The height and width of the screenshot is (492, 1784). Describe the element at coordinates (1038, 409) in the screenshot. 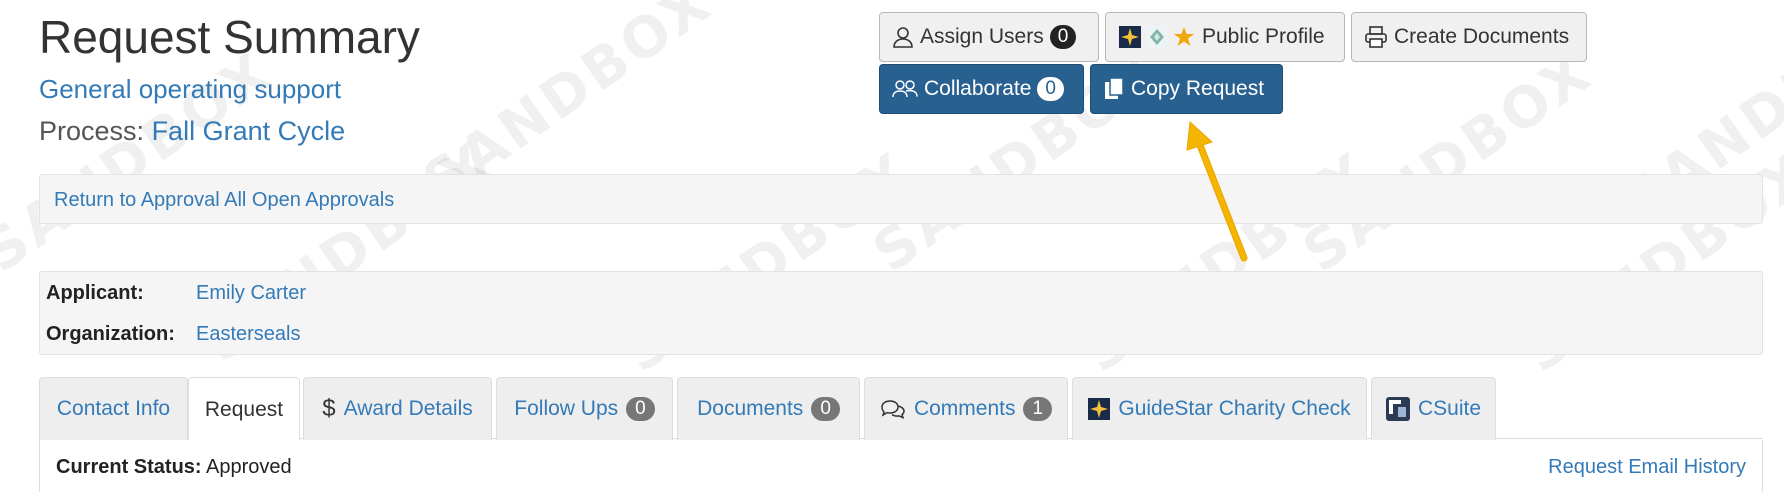

I see `comments-count-badge: 1` at that location.